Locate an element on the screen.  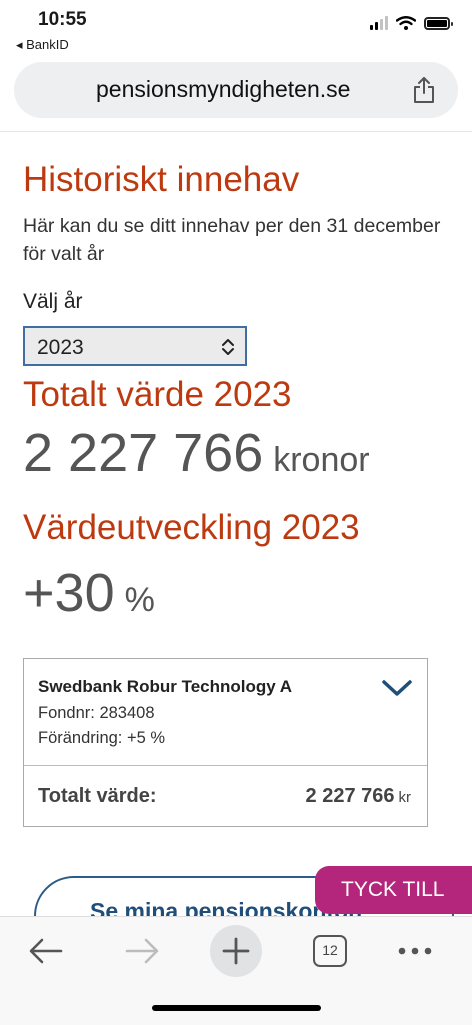
fund-total-value: 2 227 766 kr is located at coordinates (358, 796).